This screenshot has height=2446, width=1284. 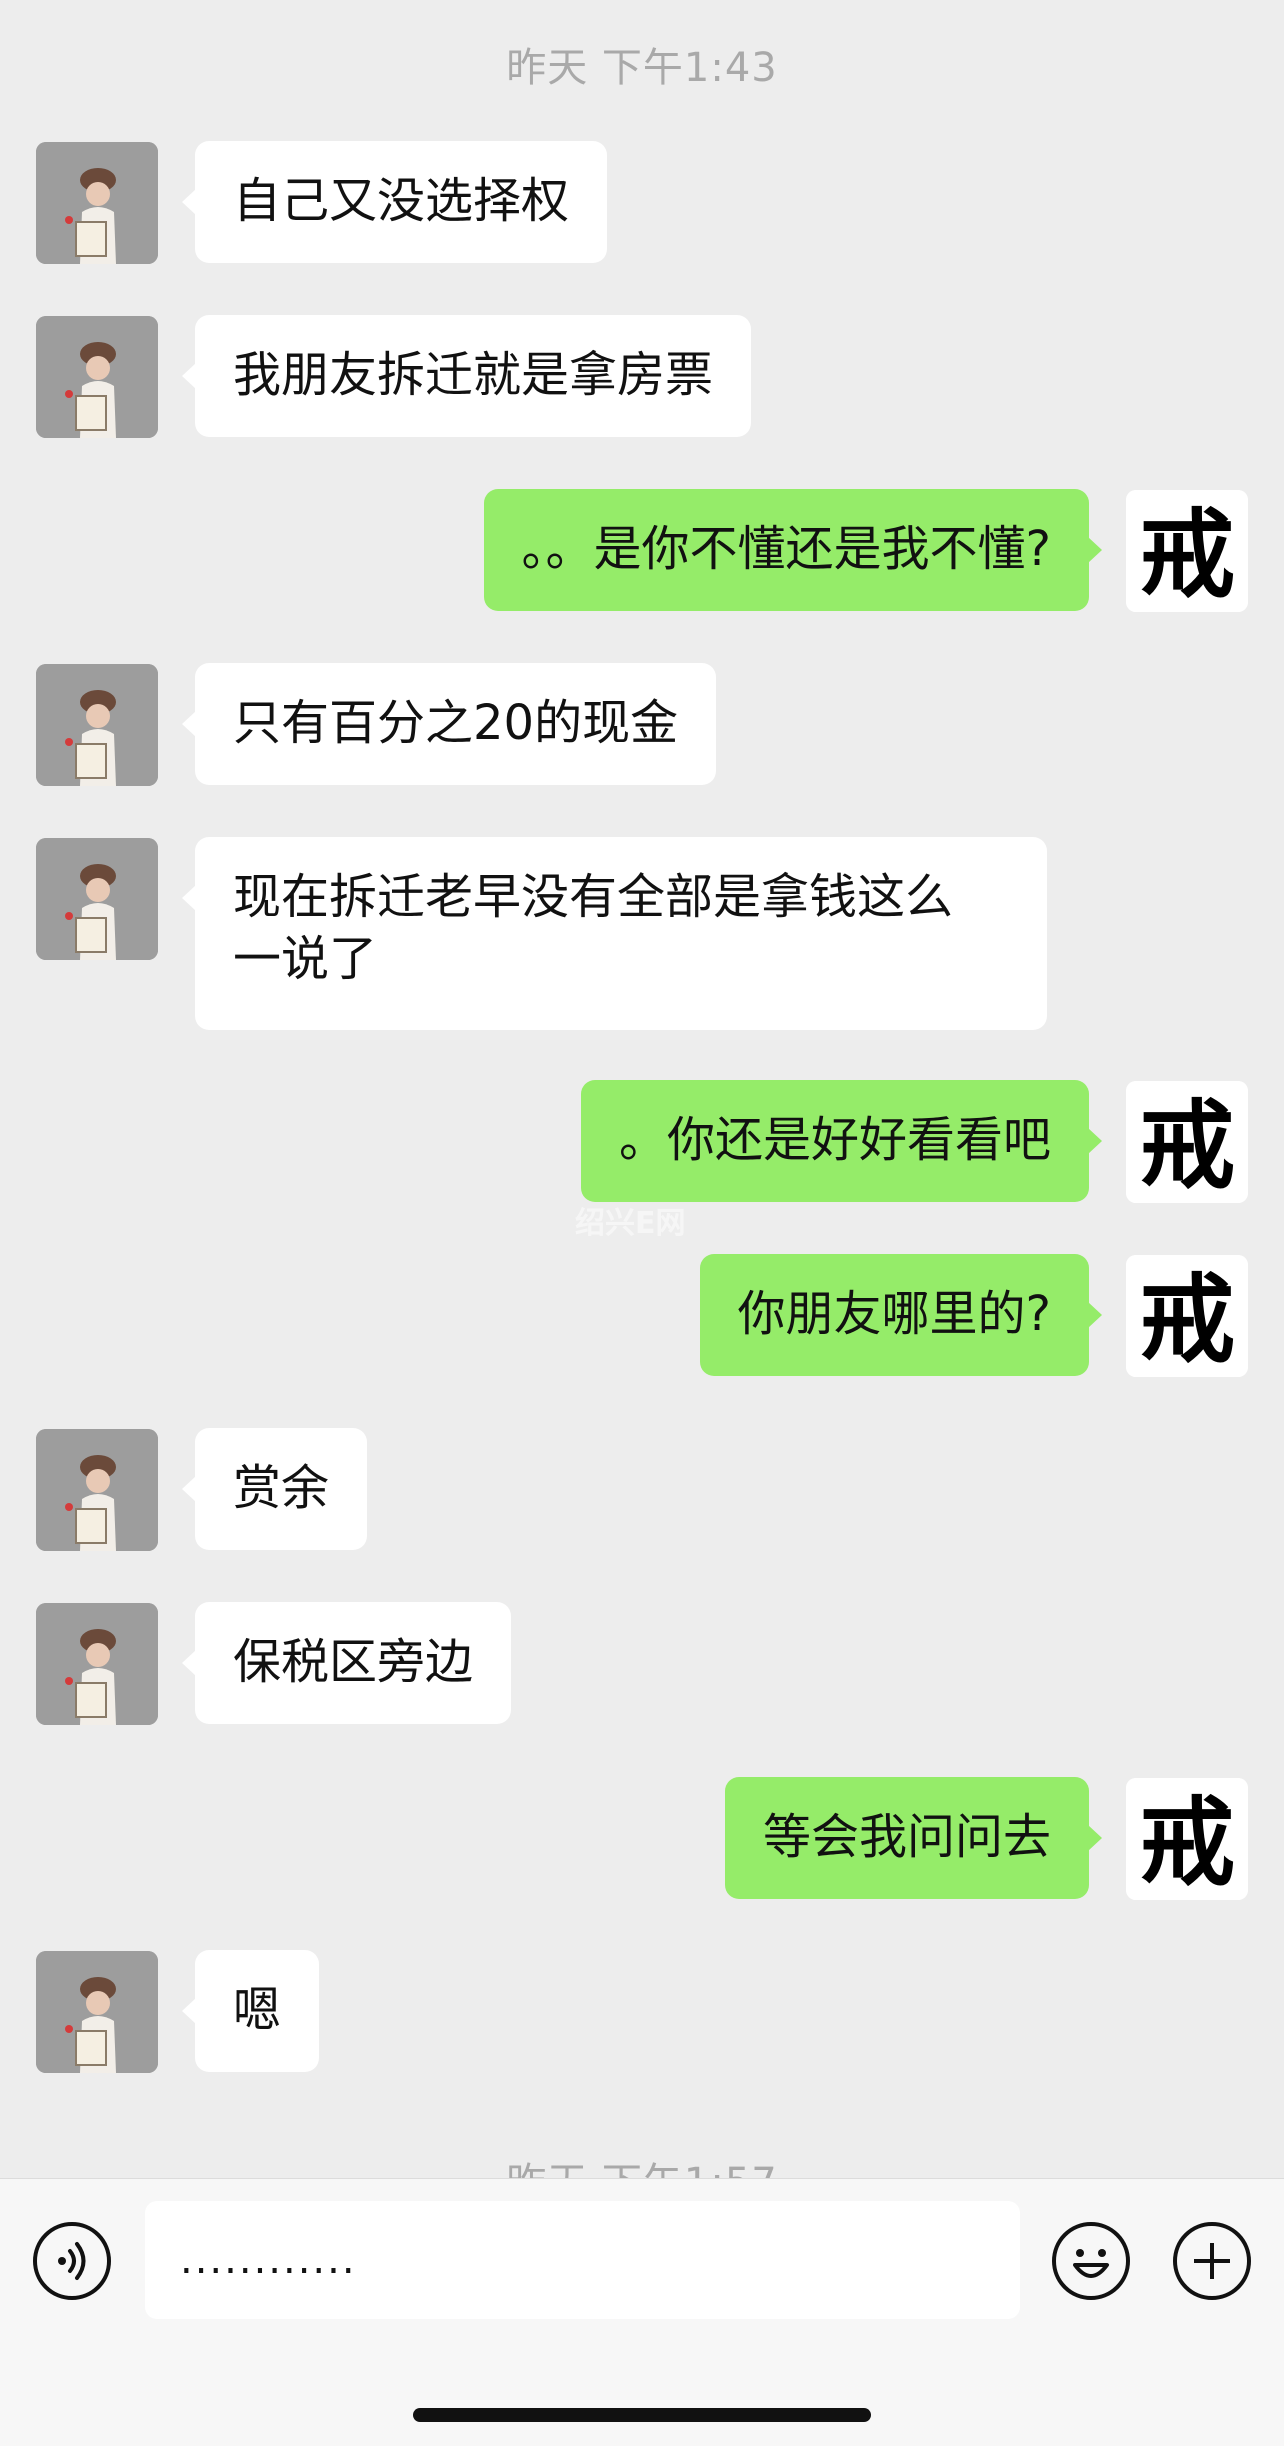 What do you see at coordinates (593, 897) in the screenshot?
I see `message-line: 现在拆迁老早没有全部是拿钱这么` at bounding box center [593, 897].